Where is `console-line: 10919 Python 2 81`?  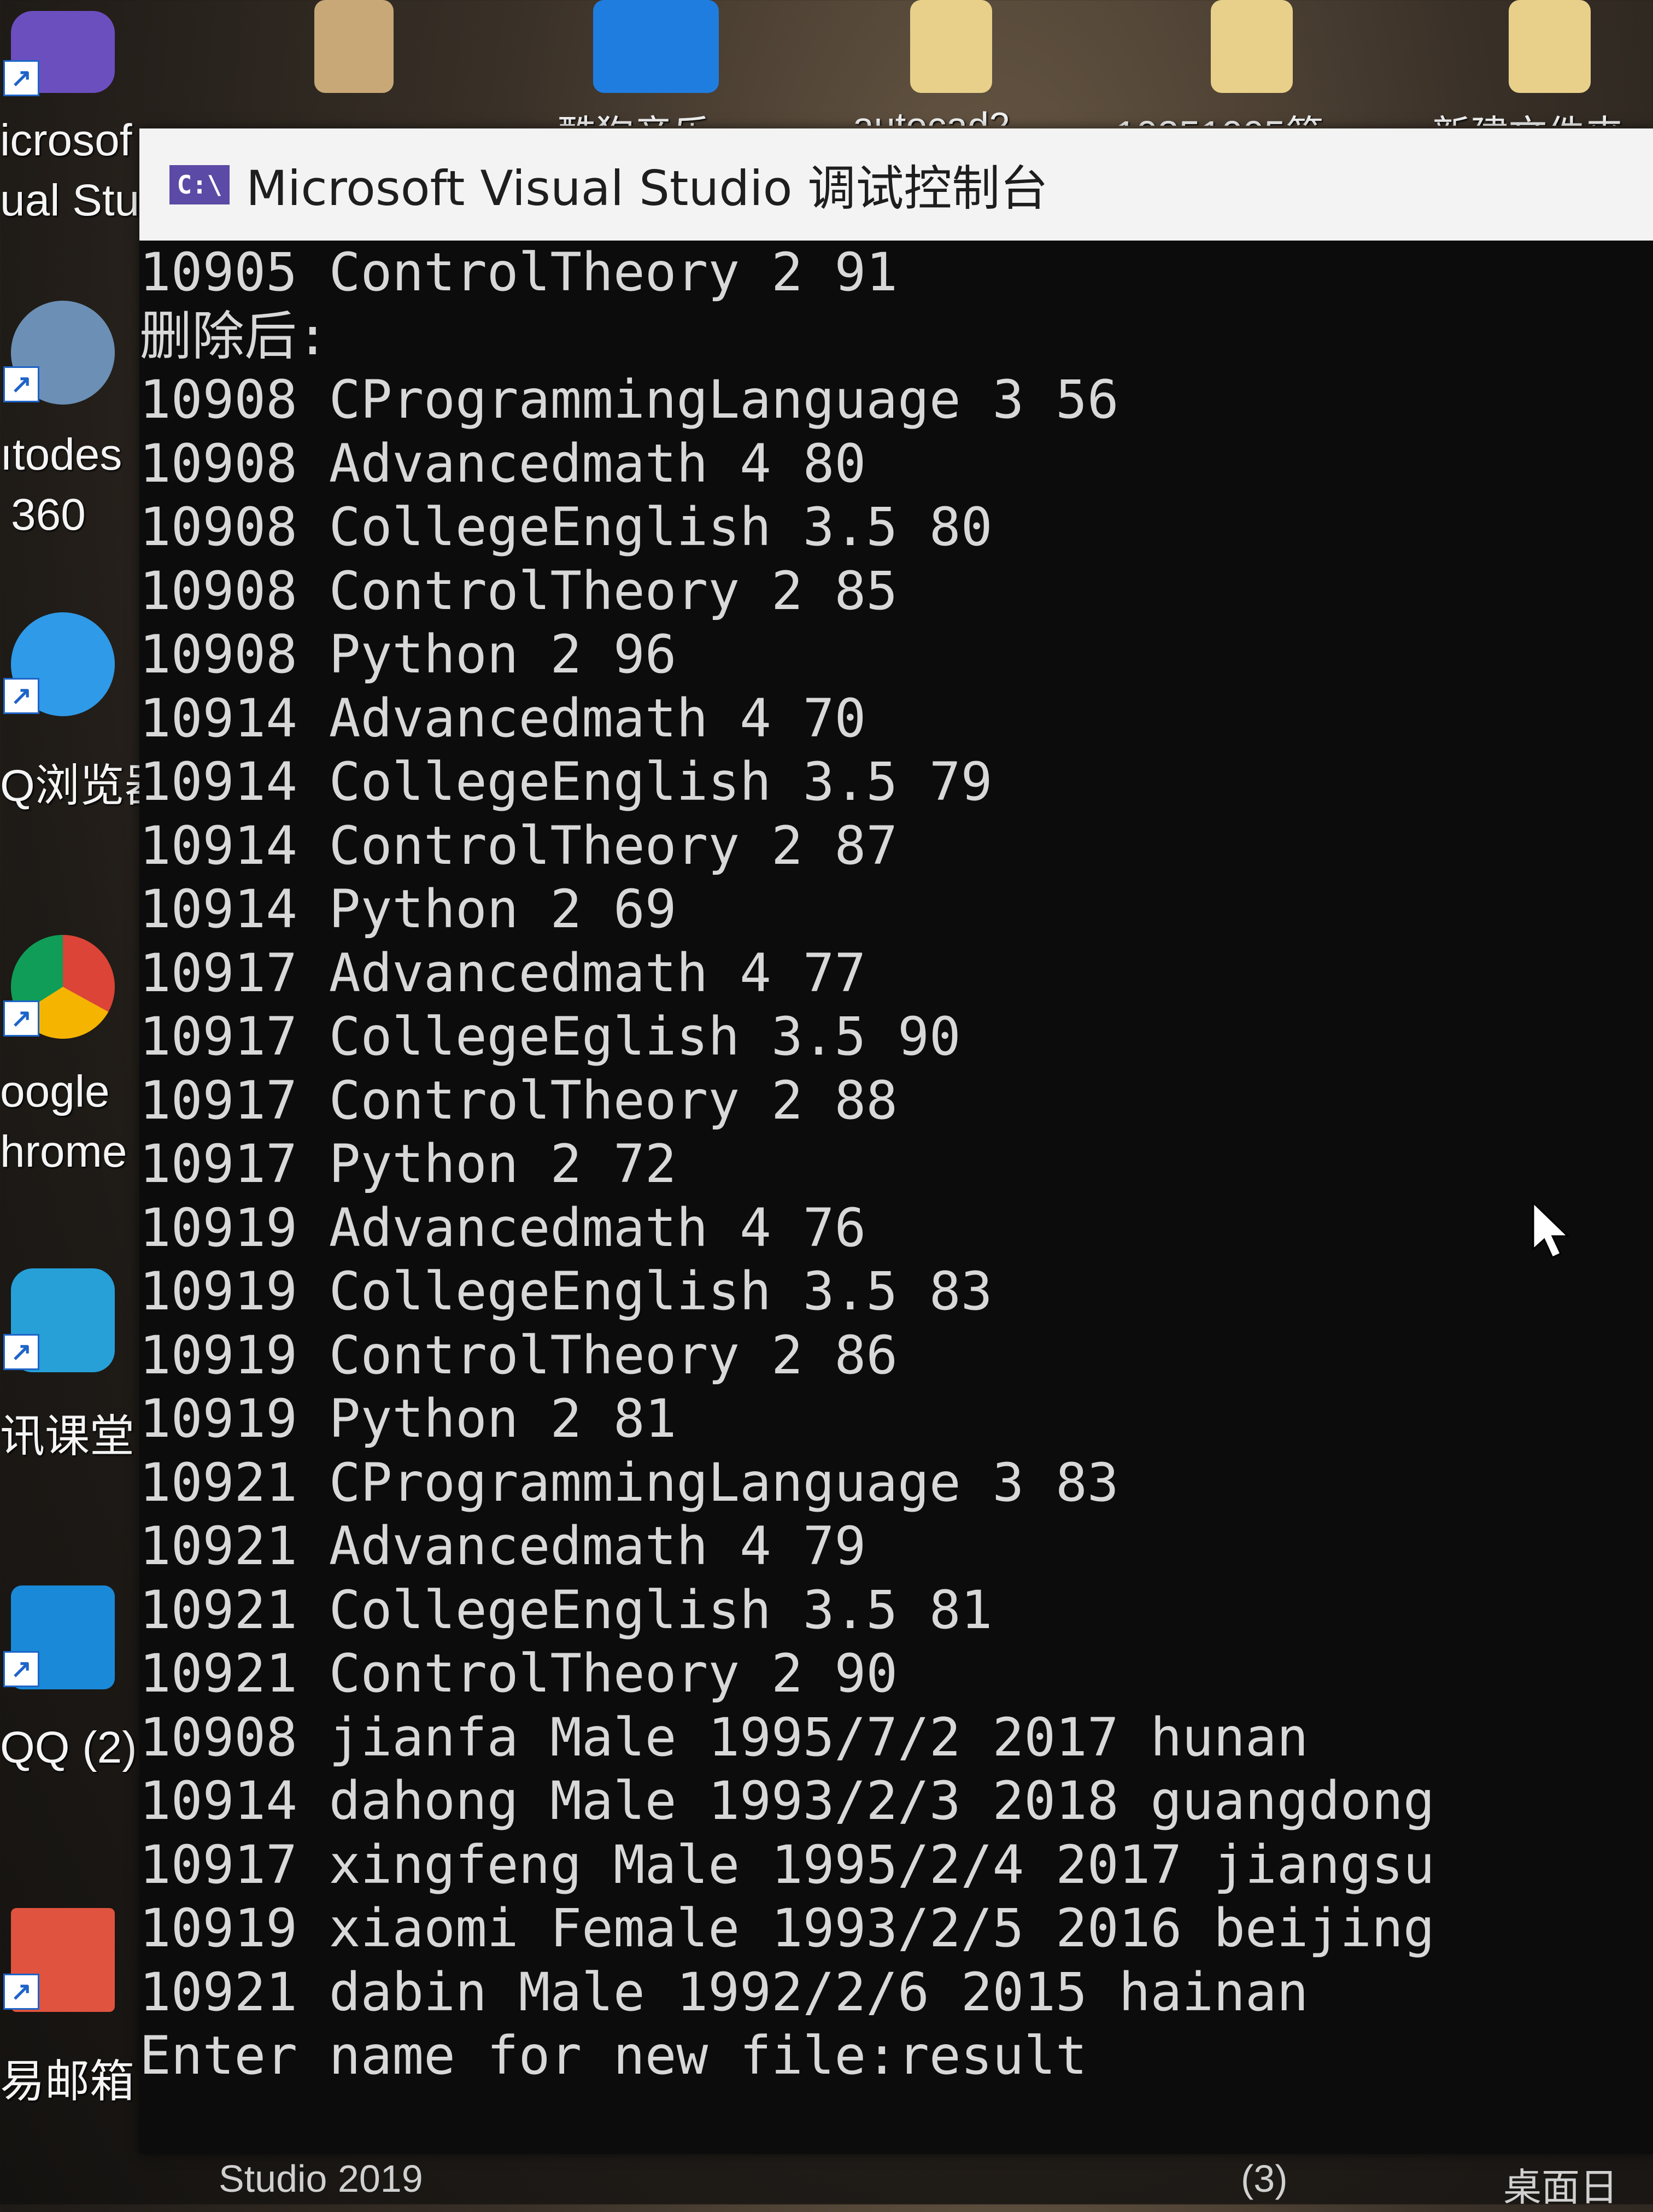
console-line: 10919 Python 2 81 is located at coordinates (408, 1418).